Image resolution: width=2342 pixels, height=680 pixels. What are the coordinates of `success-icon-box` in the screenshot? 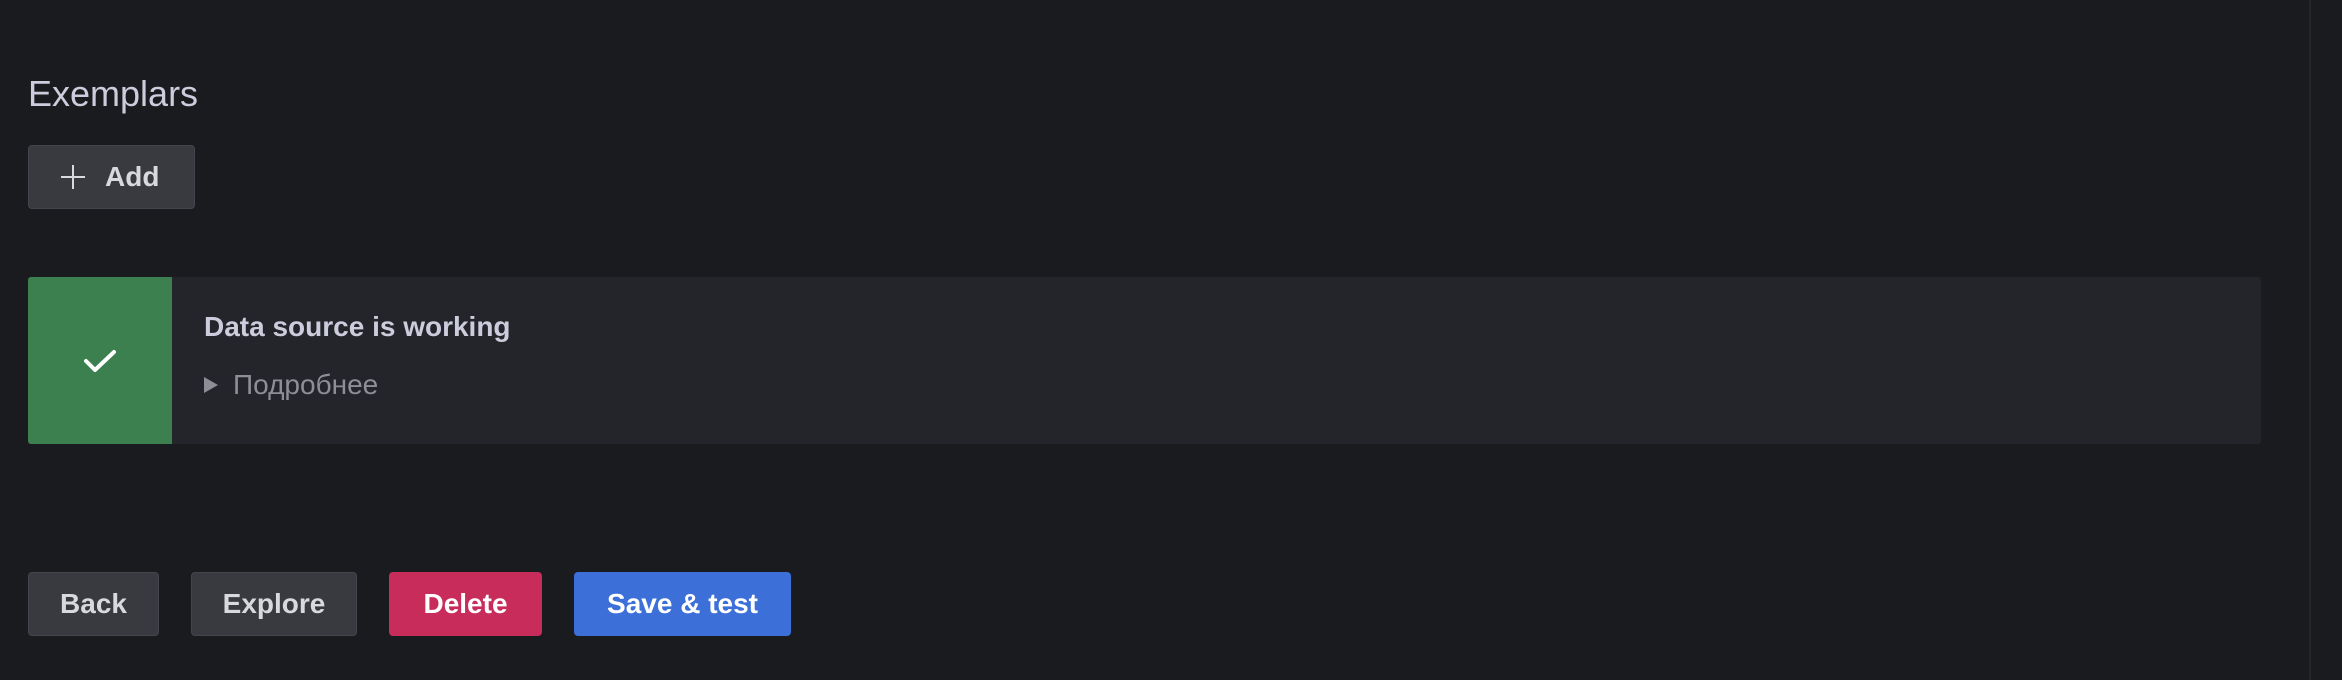 It's located at (100, 360).